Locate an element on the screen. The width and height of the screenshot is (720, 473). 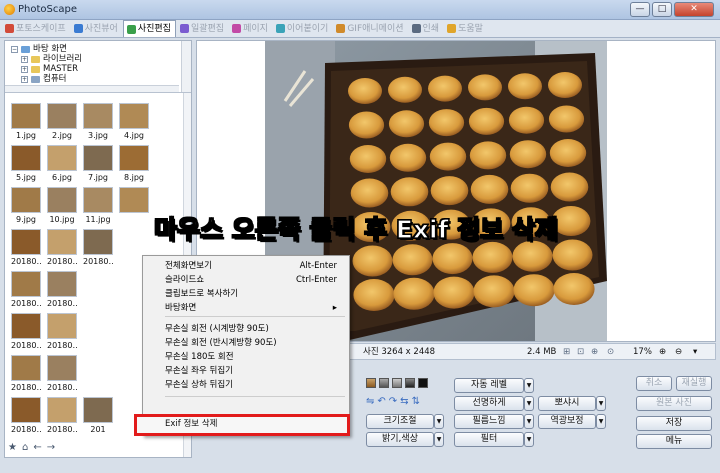
original-photo-button: 원본 사진 is located at coordinates (674, 403).